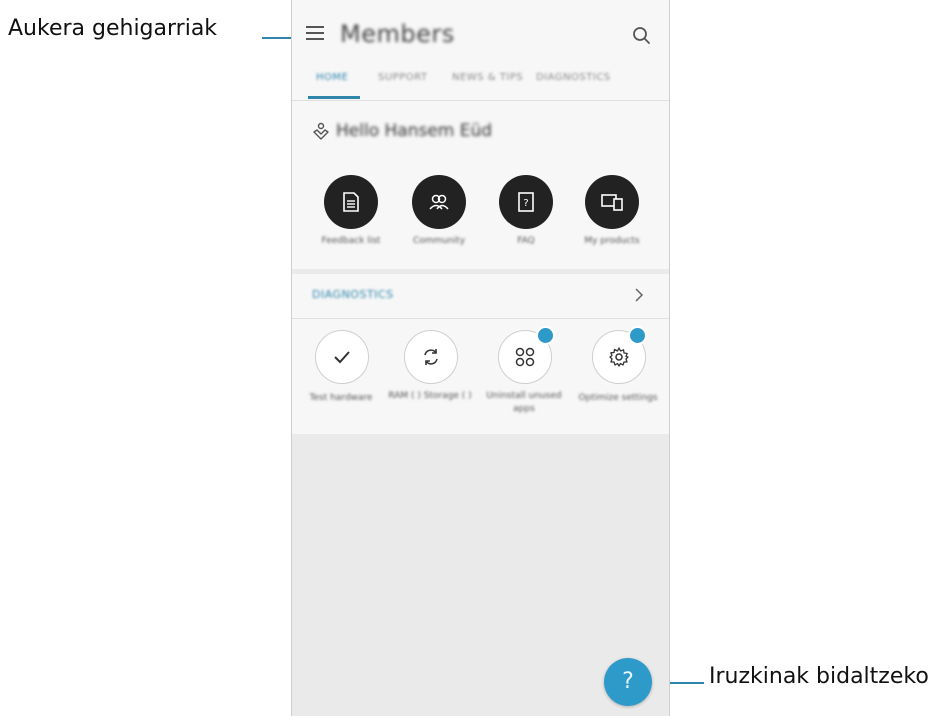  What do you see at coordinates (524, 402) in the screenshot?
I see `uninstall-apps-label: Uninstall unused apps` at bounding box center [524, 402].